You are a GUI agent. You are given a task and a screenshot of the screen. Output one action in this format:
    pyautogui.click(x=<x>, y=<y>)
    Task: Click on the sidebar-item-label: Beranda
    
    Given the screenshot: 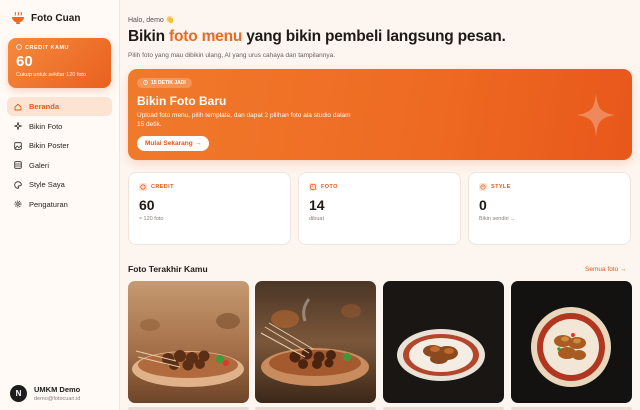 What is the action you would take?
    pyautogui.click(x=44, y=106)
    